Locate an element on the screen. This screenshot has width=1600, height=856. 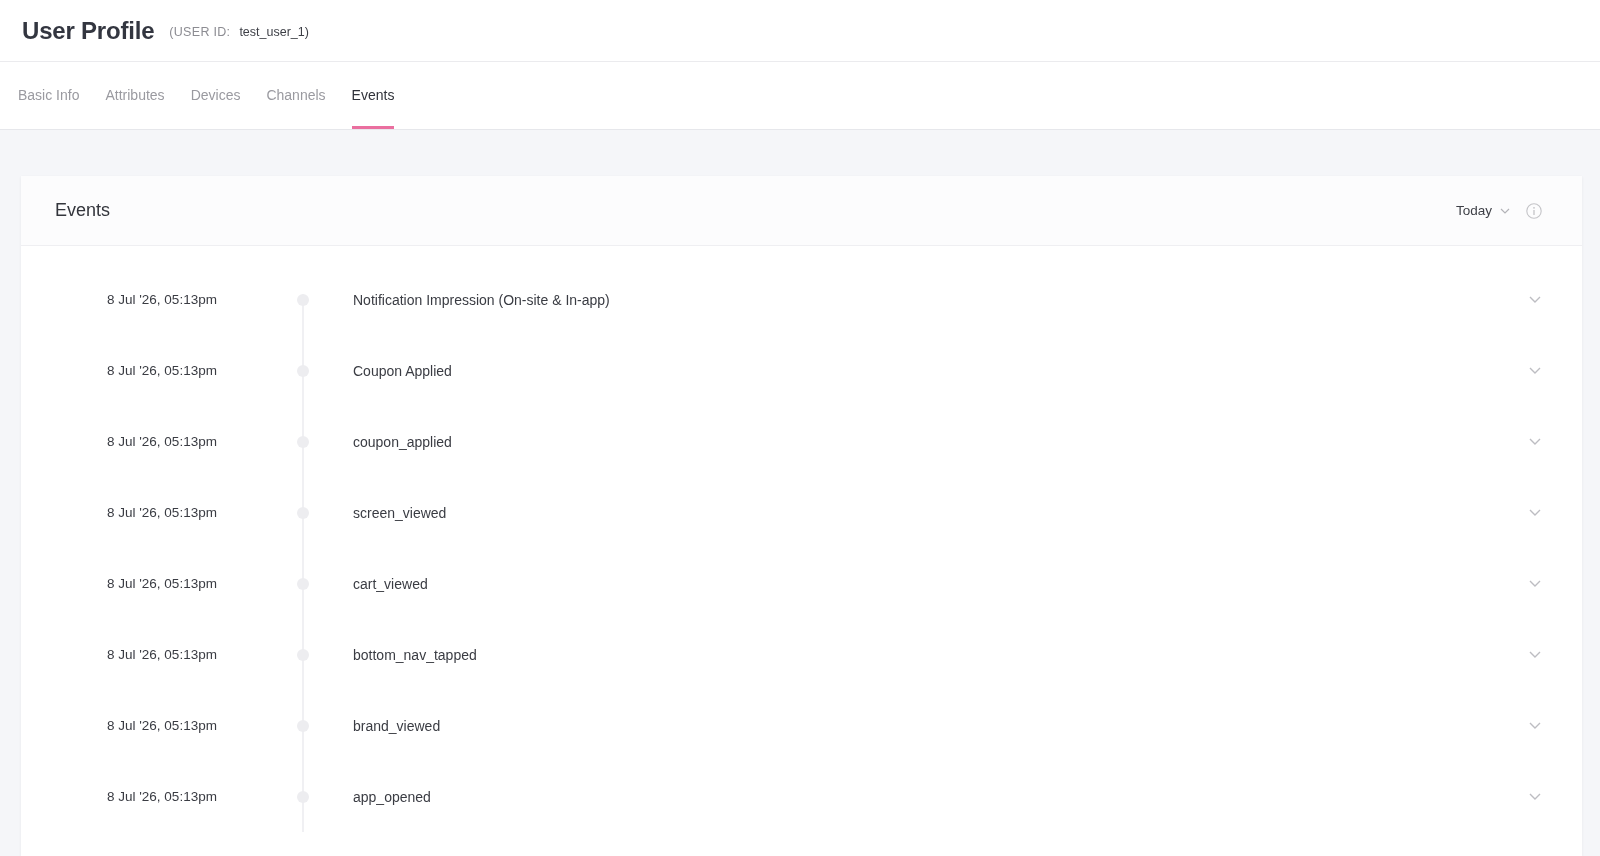
event-name: bottom_nav_tapped is located at coordinates (415, 654).